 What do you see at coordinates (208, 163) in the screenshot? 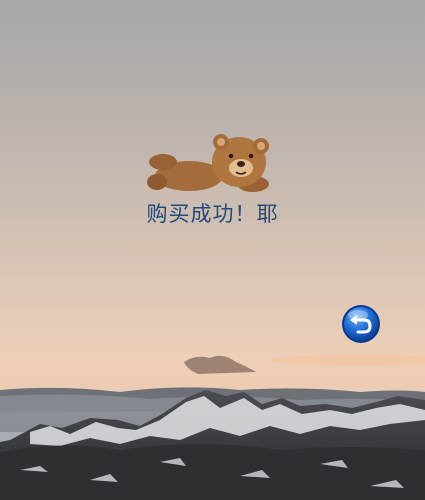
I see `teddy-bear-icon` at bounding box center [208, 163].